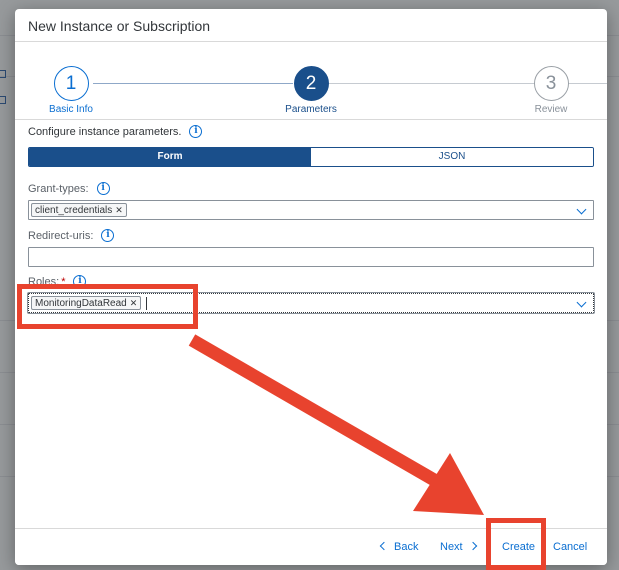 This screenshot has width=619, height=570. What do you see at coordinates (452, 157) in the screenshot?
I see `mode-json-button: JSON` at bounding box center [452, 157].